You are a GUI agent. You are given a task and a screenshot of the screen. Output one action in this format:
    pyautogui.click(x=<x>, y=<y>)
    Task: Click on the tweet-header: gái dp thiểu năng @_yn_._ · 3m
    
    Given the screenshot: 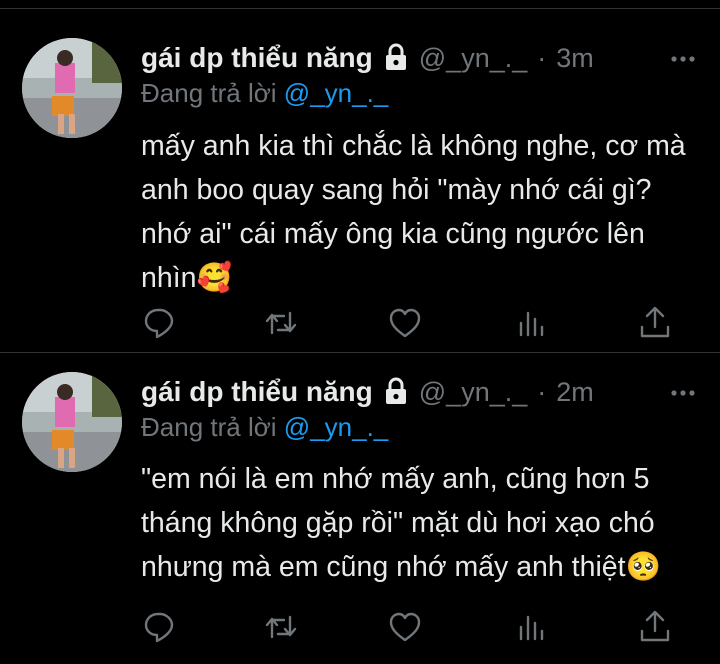 What is the action you would take?
    pyautogui.click(x=419, y=58)
    